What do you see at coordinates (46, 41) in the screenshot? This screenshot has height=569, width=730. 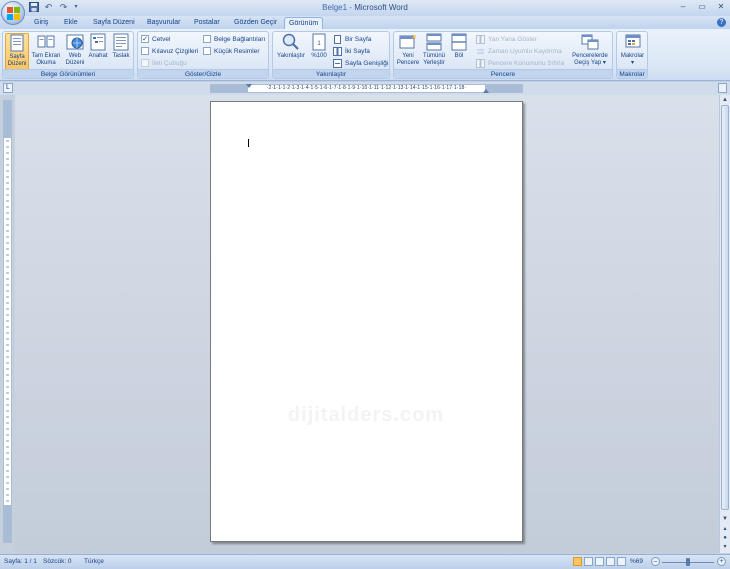 I see `full-screen-reading-icon` at bounding box center [46, 41].